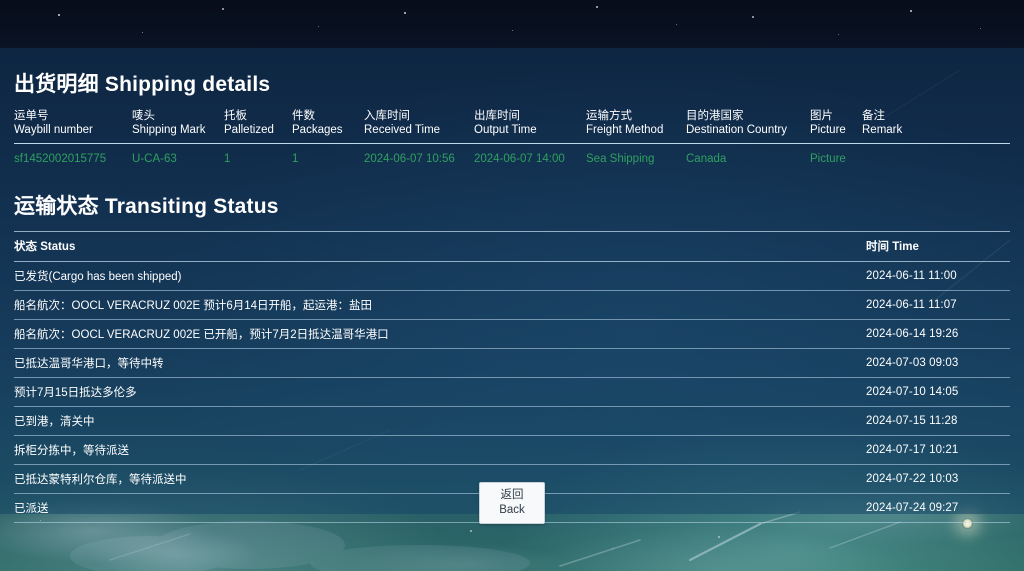 This screenshot has height=571, width=1024. I want to click on column-header-waybill-number: 运单号 Waybill number, so click(73, 127).